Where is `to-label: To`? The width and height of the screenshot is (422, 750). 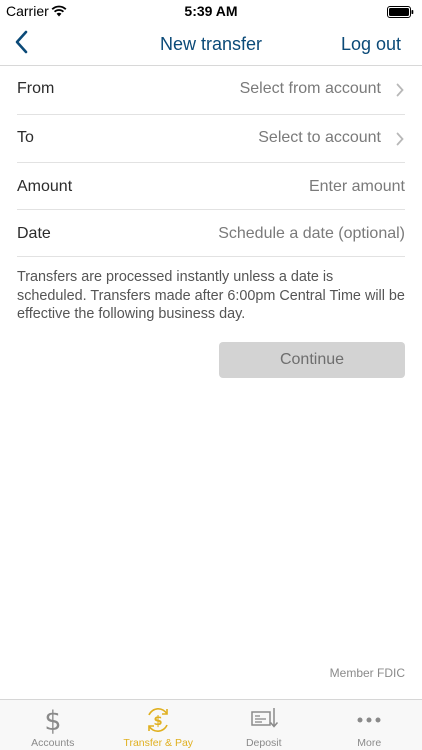
to-label: To is located at coordinates (25, 137).